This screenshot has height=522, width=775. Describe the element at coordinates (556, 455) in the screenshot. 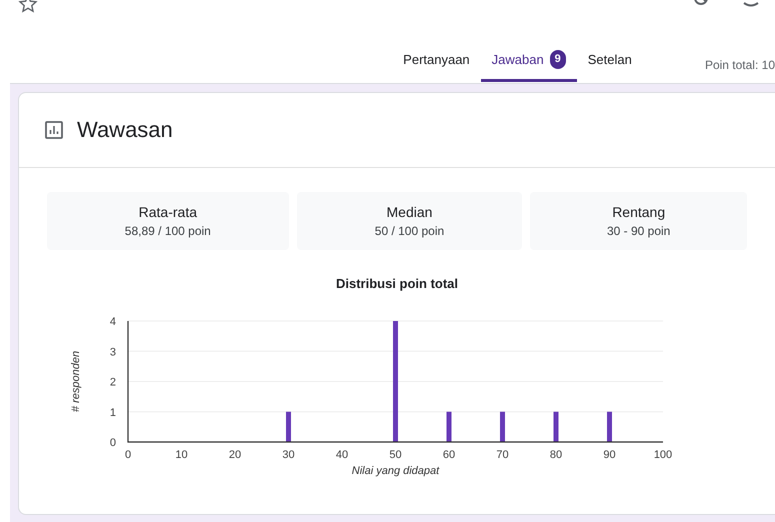

I see `x-tick-label: 80` at that location.